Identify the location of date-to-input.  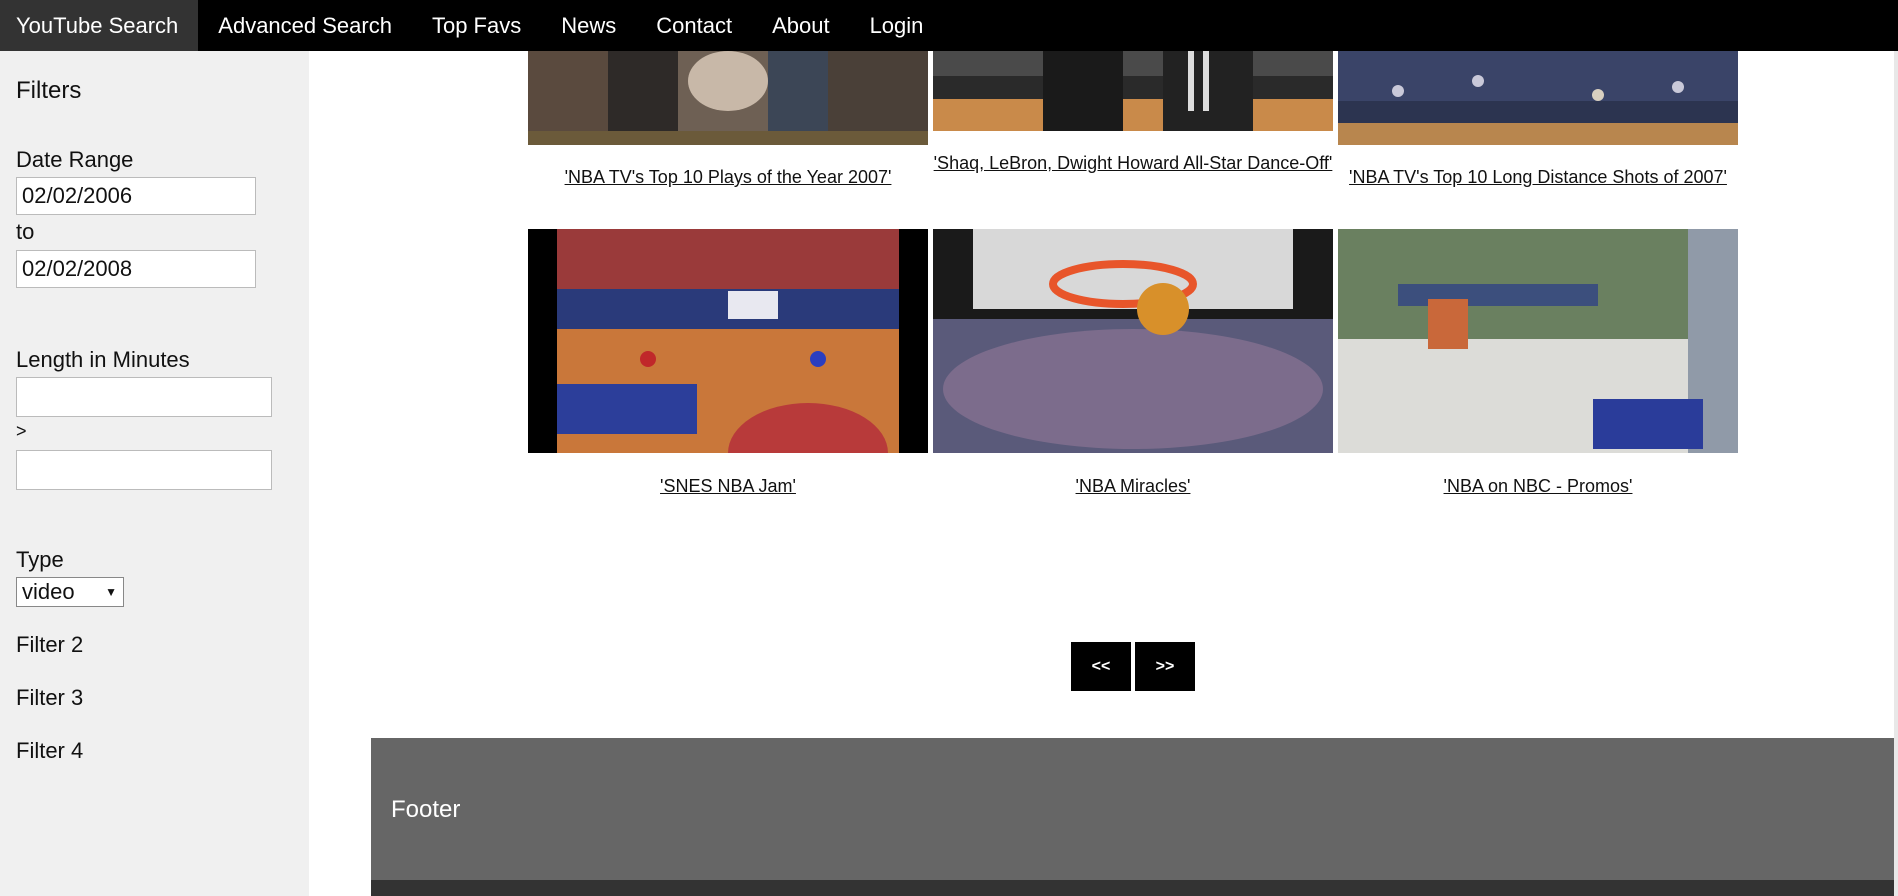
(136, 269).